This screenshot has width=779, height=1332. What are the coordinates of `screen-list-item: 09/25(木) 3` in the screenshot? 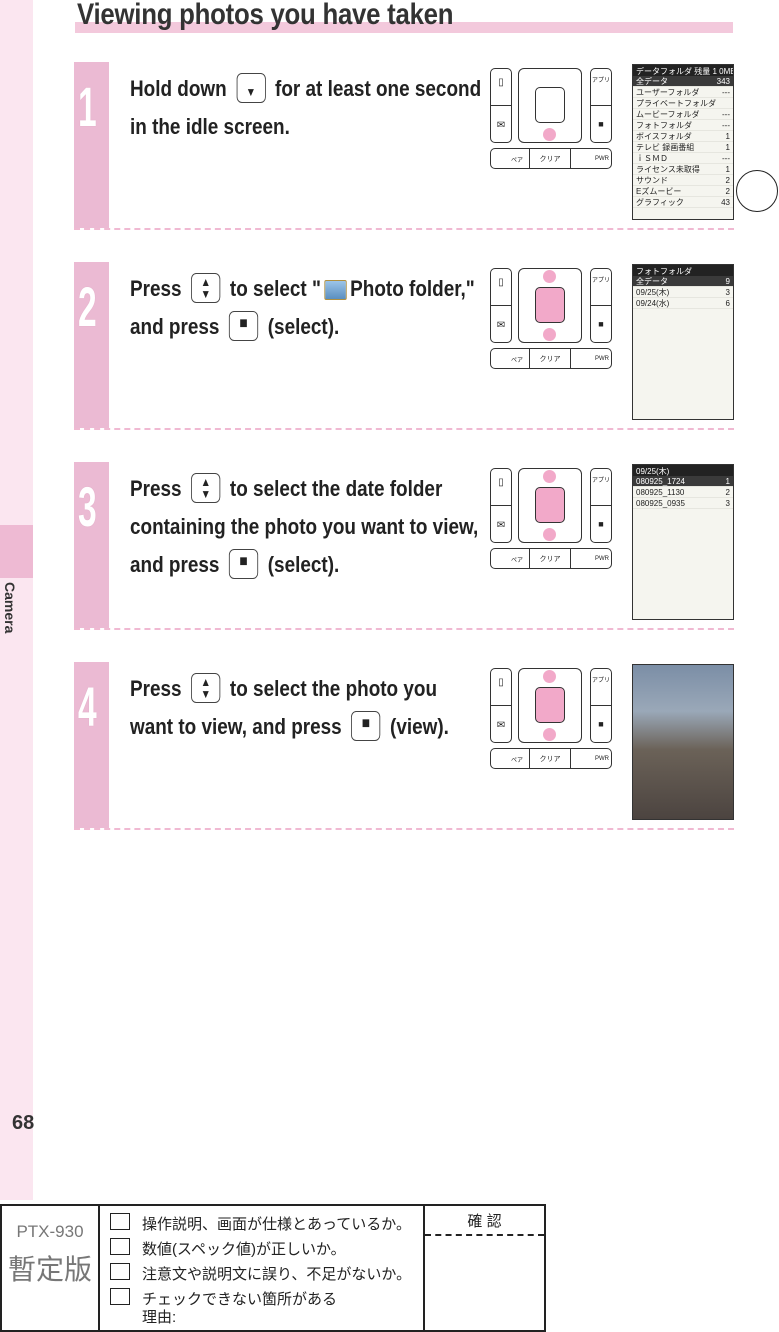 It's located at (683, 292).